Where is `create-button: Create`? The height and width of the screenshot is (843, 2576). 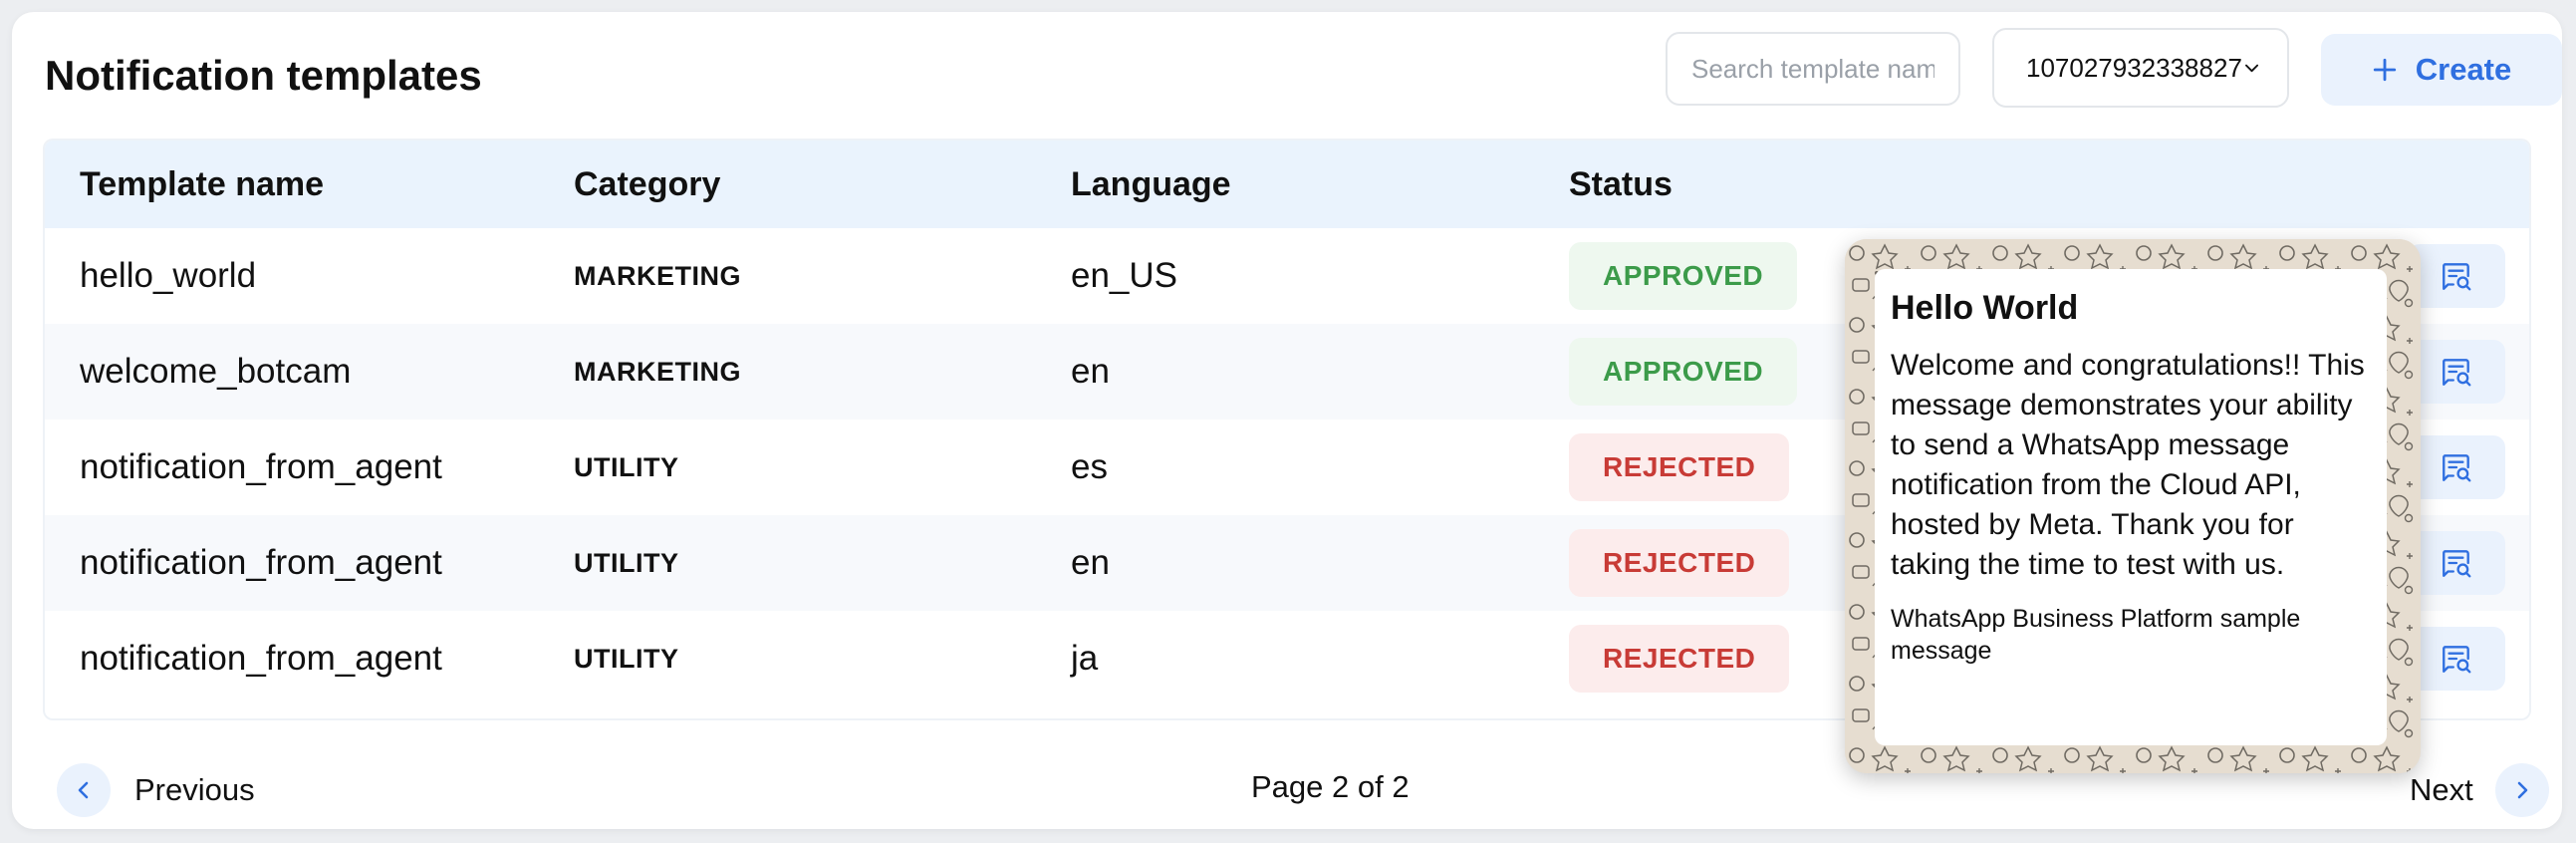
create-button: Create is located at coordinates (2441, 70).